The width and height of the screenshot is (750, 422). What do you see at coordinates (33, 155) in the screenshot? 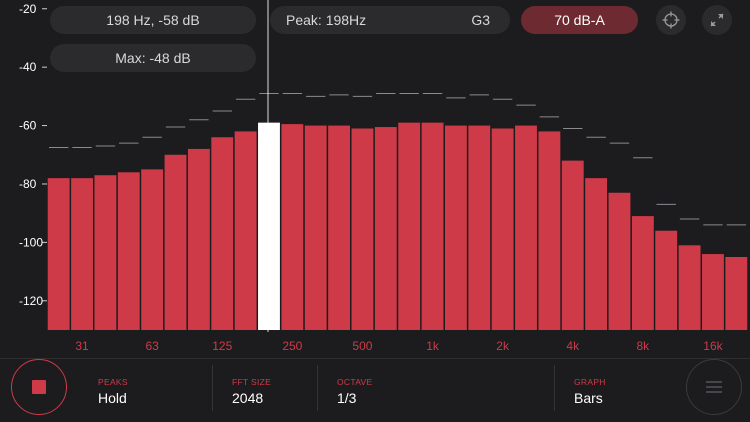
I see `y-axis: -20 -40 -60 -80 -100 -120` at bounding box center [33, 155].